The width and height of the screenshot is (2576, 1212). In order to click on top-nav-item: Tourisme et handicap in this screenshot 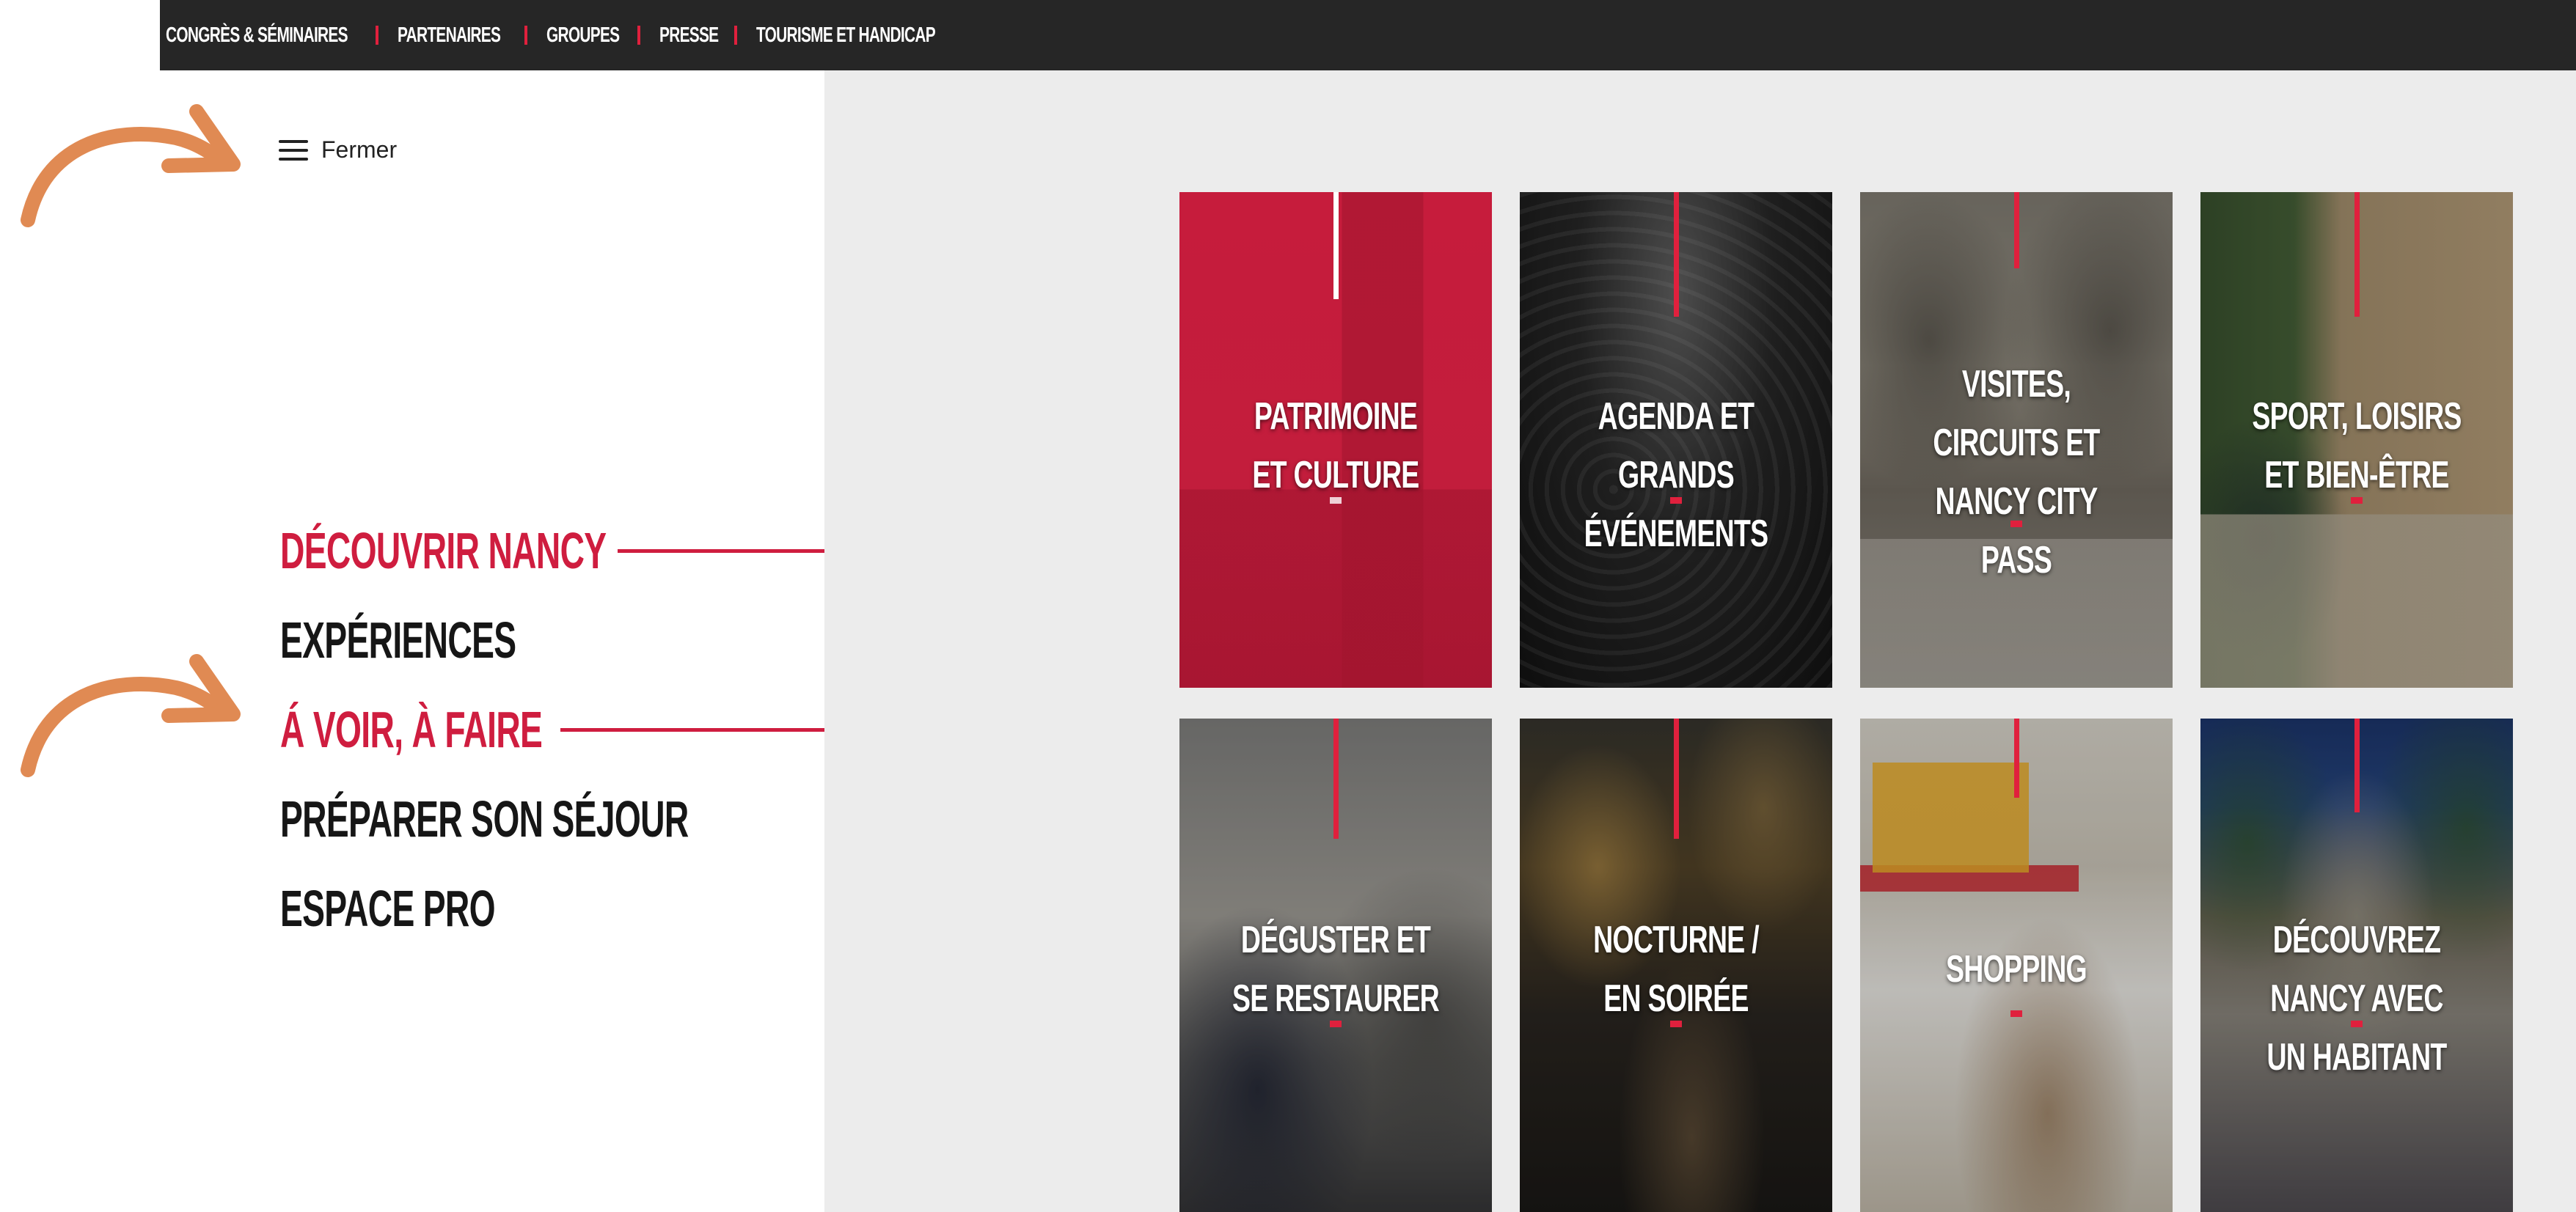, I will do `click(881, 35)`.